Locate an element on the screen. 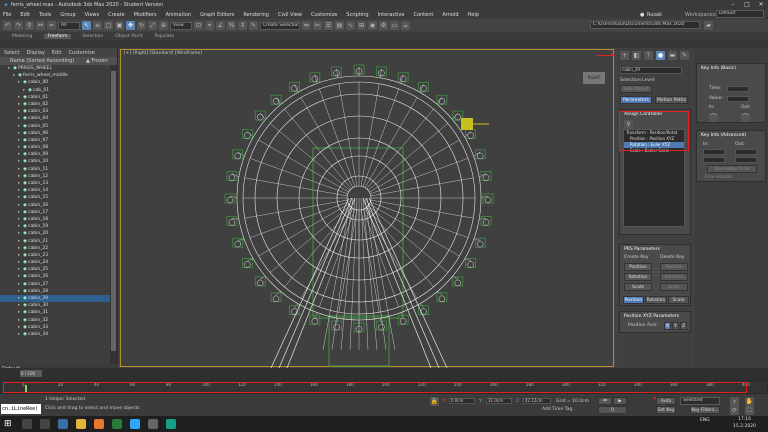 The width and height of the screenshot is (768, 432). user-name: Rusak is located at coordinates (654, 15).